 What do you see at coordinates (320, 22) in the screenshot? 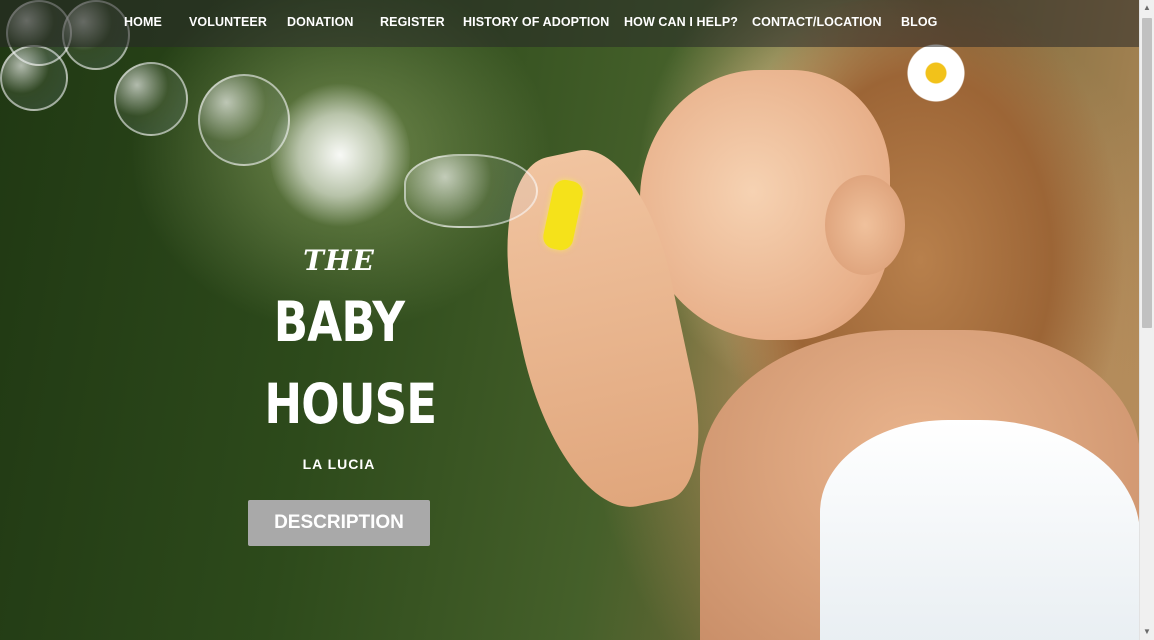
I see `nav-item-donation: DONATION` at bounding box center [320, 22].